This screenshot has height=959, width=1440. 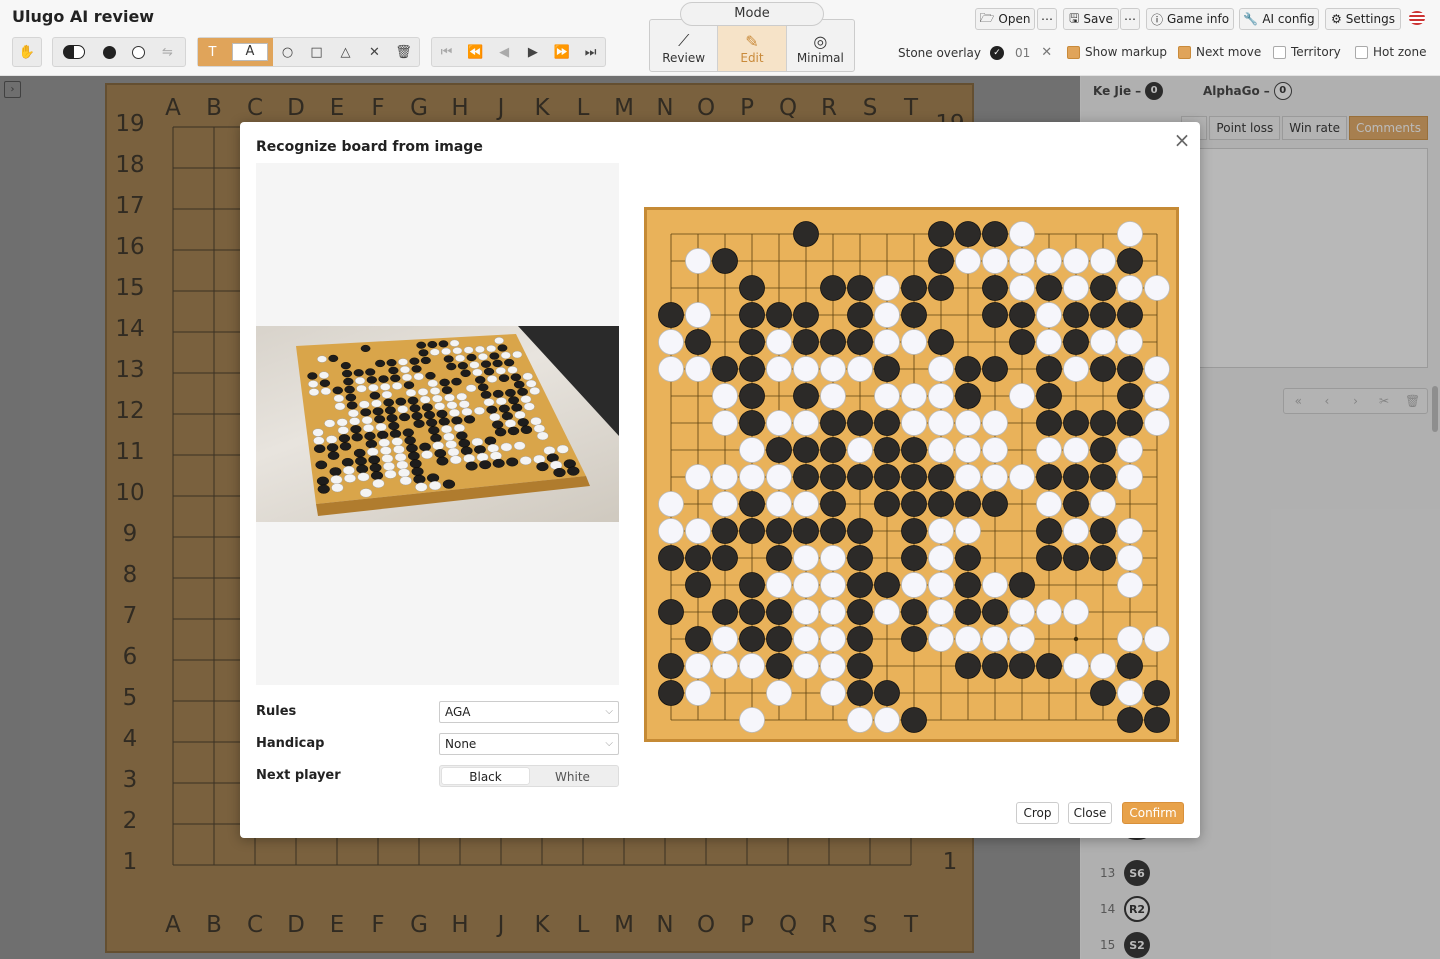 What do you see at coordinates (1022, 53) in the screenshot?
I see `stone-overlay-value: 01` at bounding box center [1022, 53].